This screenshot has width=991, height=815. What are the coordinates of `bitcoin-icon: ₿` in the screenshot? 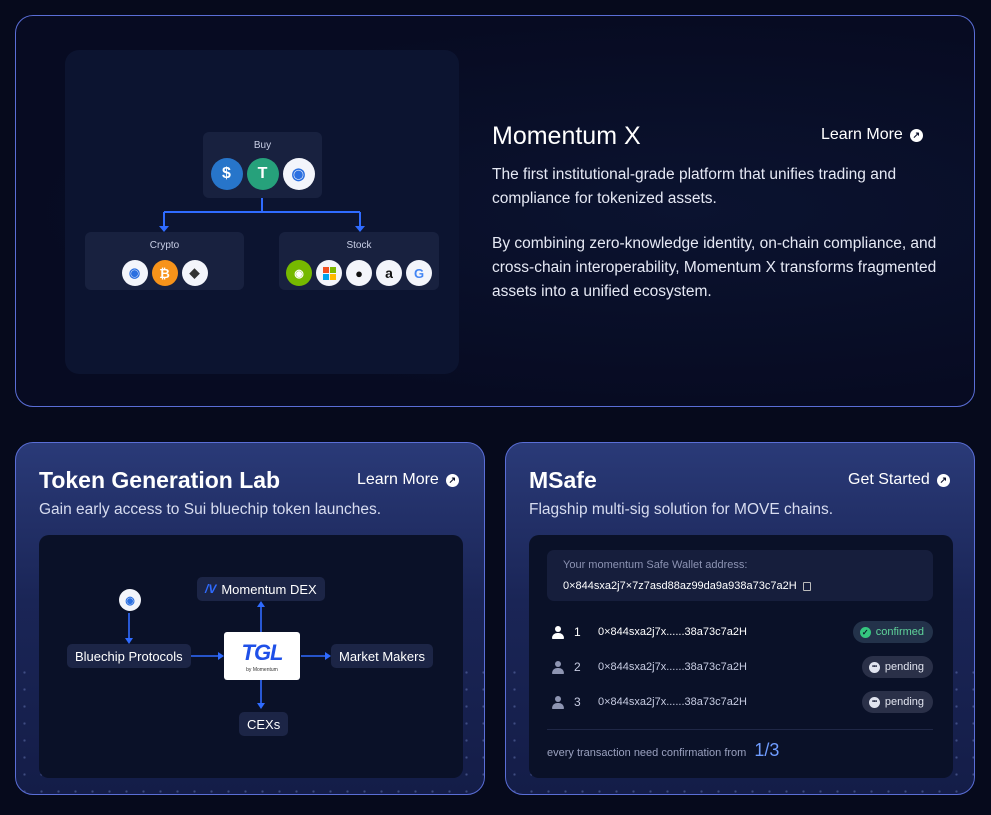 It's located at (164, 273).